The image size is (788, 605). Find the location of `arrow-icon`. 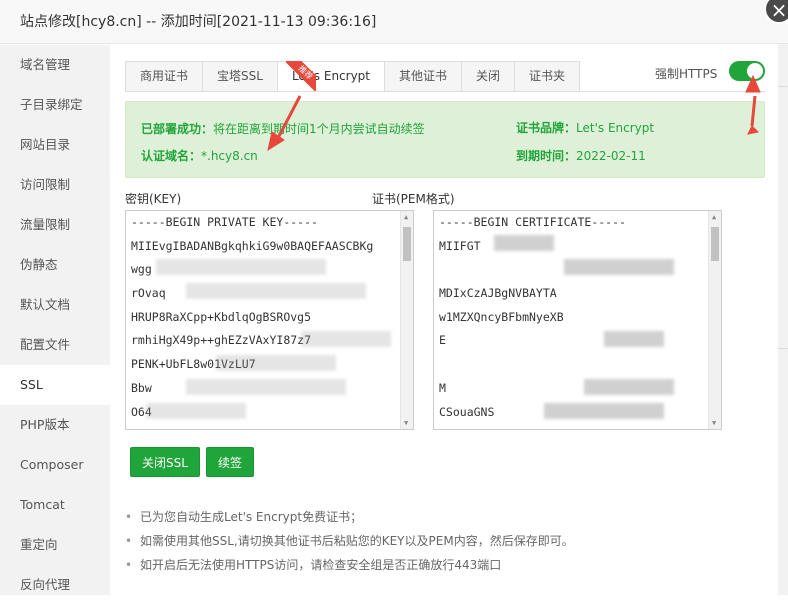

arrow-icon is located at coordinates (514, 113).